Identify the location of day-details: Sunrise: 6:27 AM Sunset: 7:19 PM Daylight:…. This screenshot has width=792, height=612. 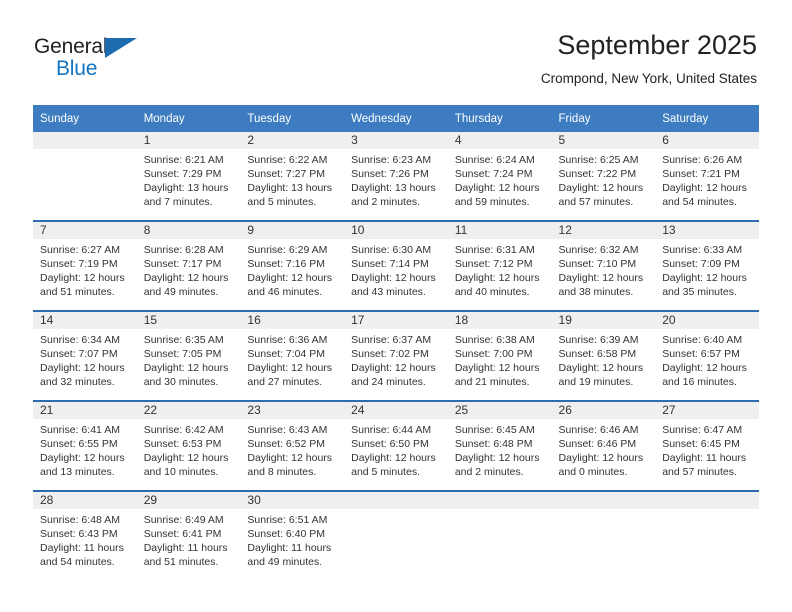
(85, 269).